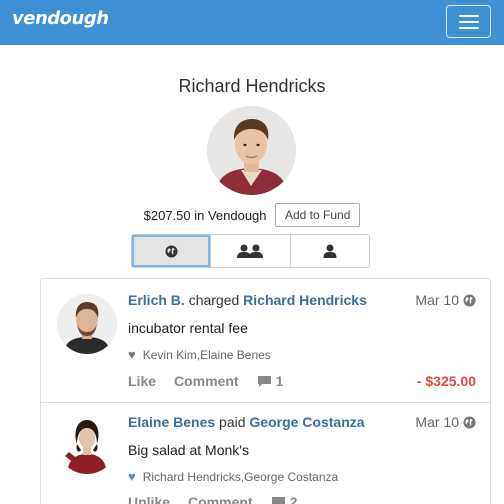 This screenshot has width=504, height=504. Describe the element at coordinates (317, 215) in the screenshot. I see `add-to-fund-button: Add to Fund` at that location.